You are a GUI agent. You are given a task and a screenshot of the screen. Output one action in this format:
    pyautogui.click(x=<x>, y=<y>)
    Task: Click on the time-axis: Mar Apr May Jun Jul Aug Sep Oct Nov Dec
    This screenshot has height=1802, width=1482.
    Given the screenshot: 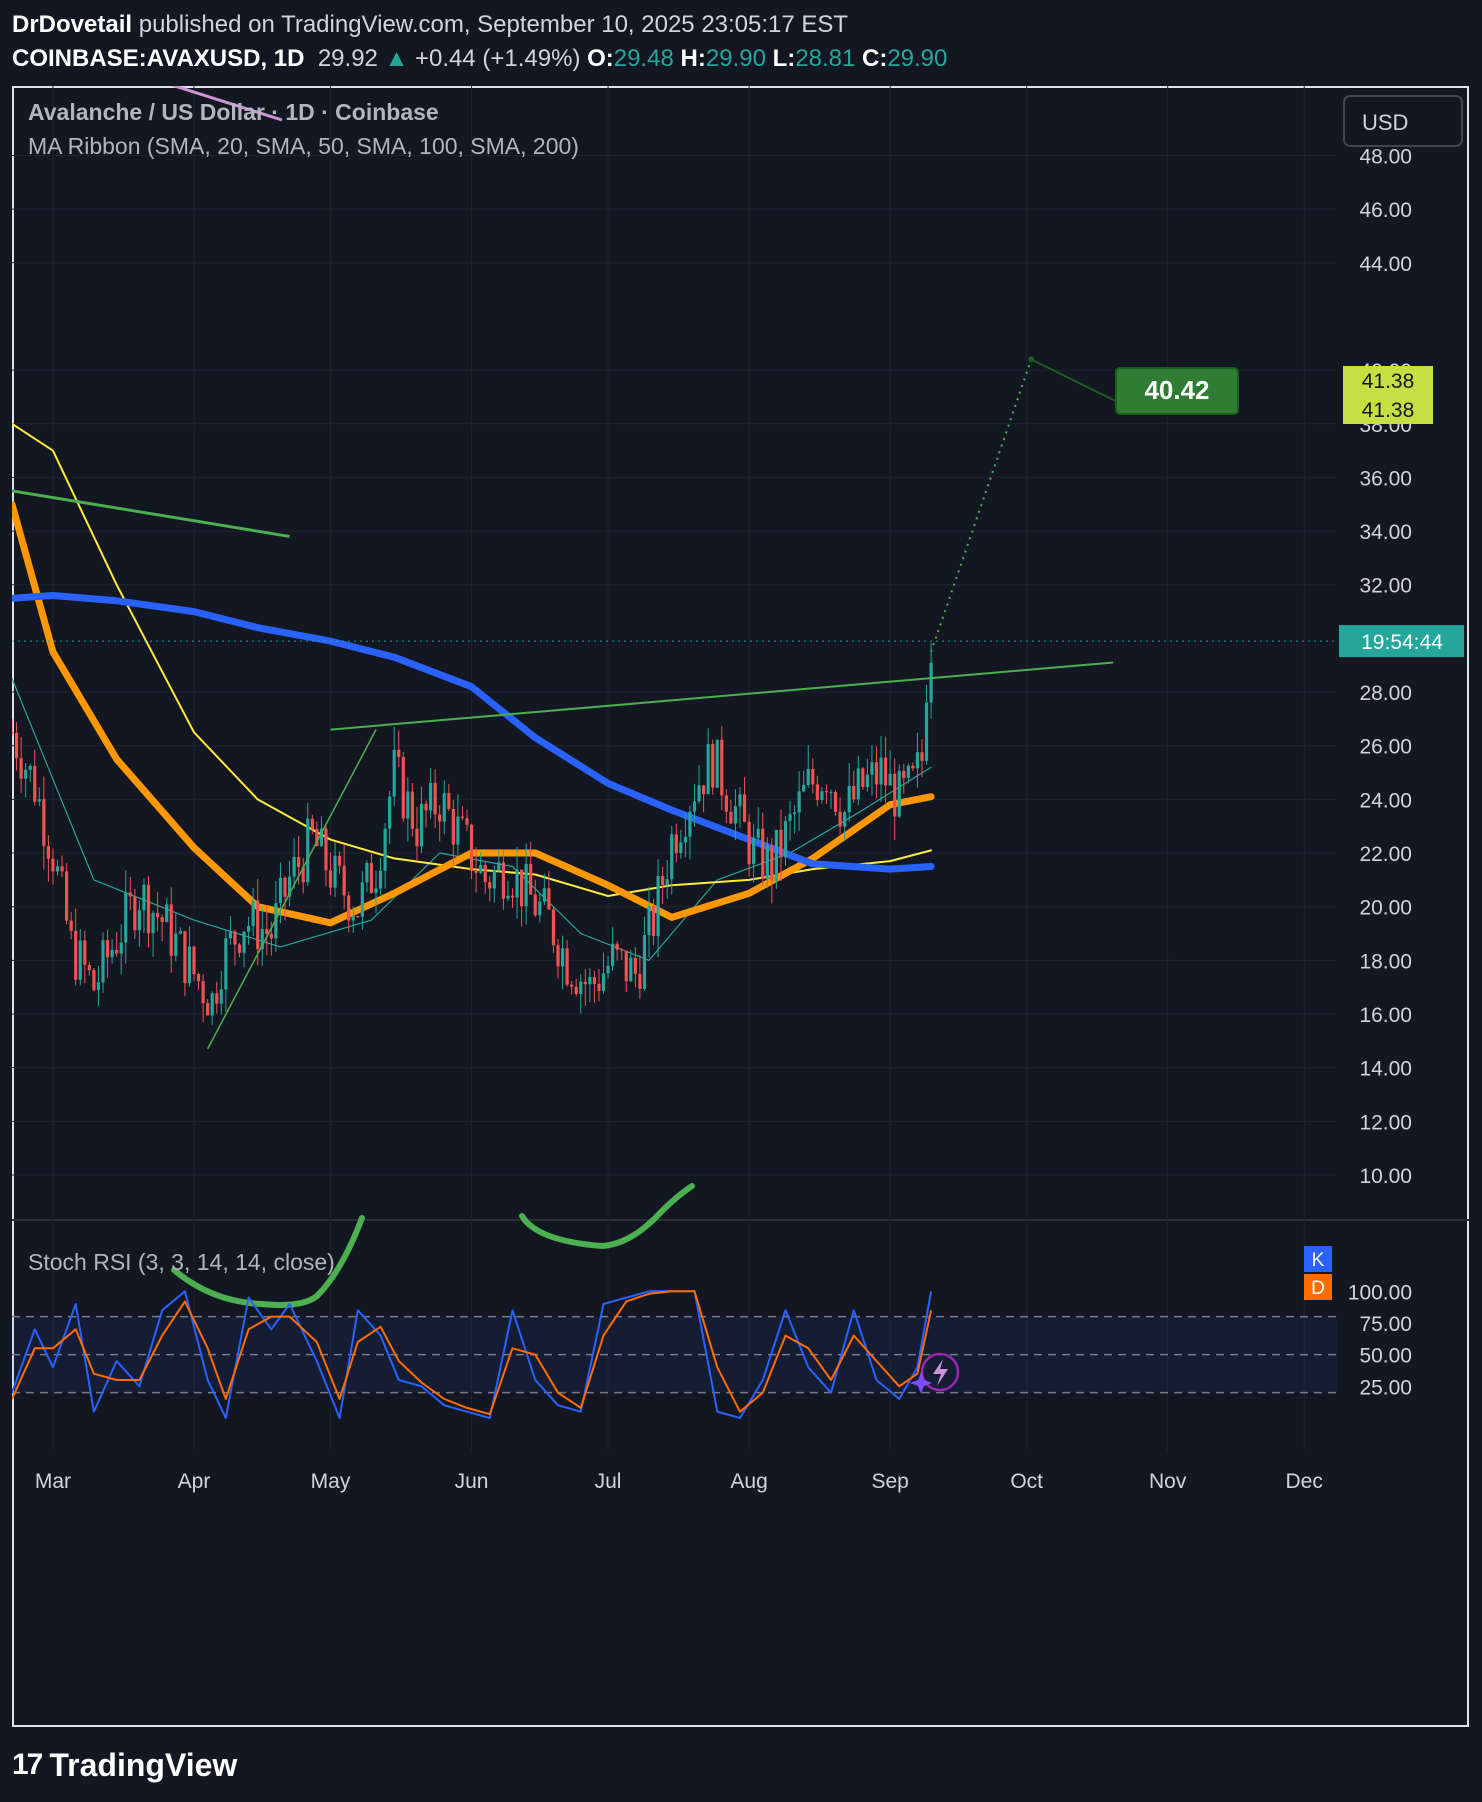 What is the action you would take?
    pyautogui.click(x=679, y=1481)
    